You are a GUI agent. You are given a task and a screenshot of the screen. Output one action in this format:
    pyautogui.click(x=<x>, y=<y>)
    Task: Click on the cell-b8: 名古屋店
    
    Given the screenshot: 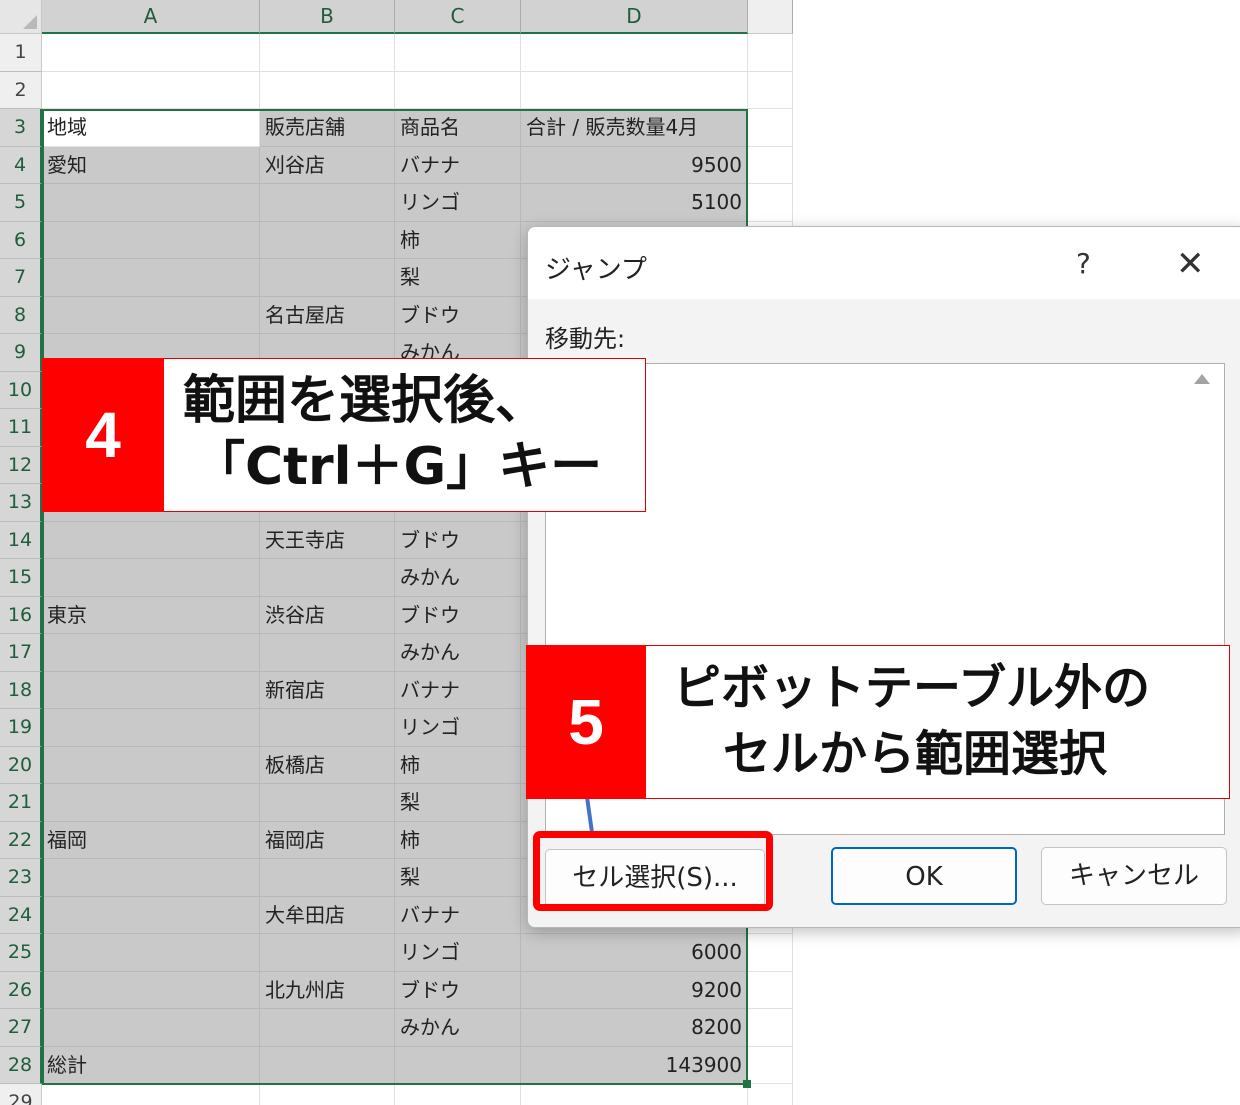 What is the action you would take?
    pyautogui.click(x=327, y=315)
    